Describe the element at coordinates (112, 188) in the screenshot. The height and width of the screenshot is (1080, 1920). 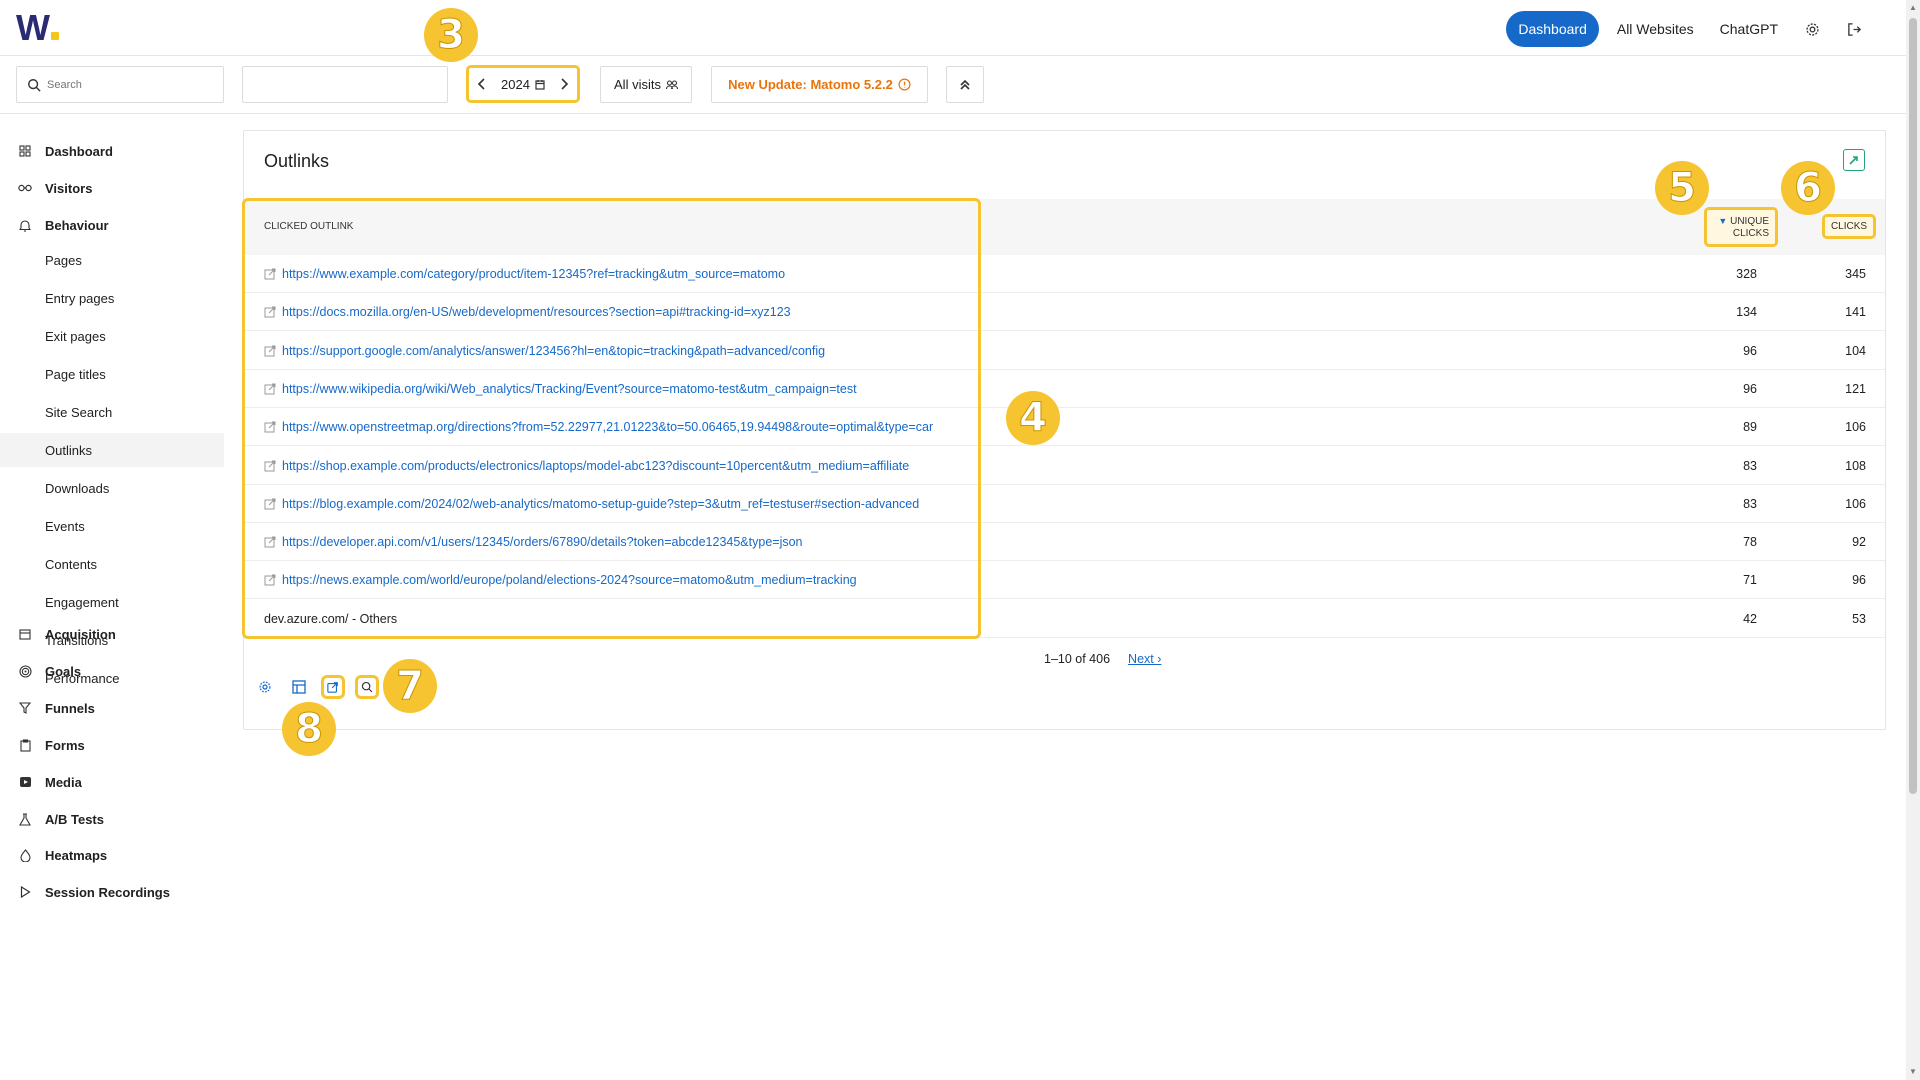
I see `sidebar-item-visitors: Visitors` at that location.